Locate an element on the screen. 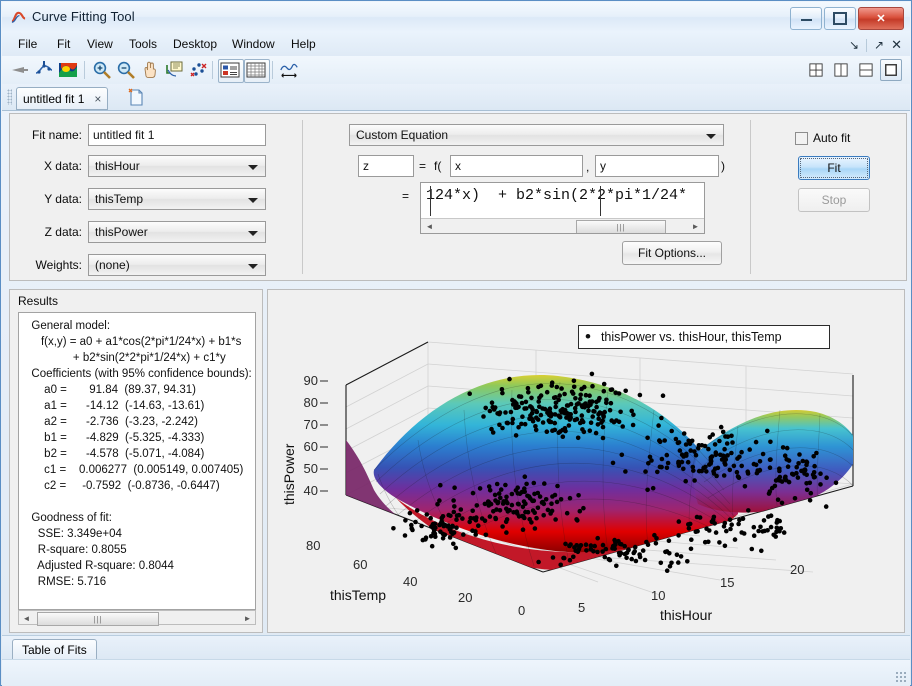 This screenshot has height=686, width=912. maximize-icon is located at coordinates (840, 18).